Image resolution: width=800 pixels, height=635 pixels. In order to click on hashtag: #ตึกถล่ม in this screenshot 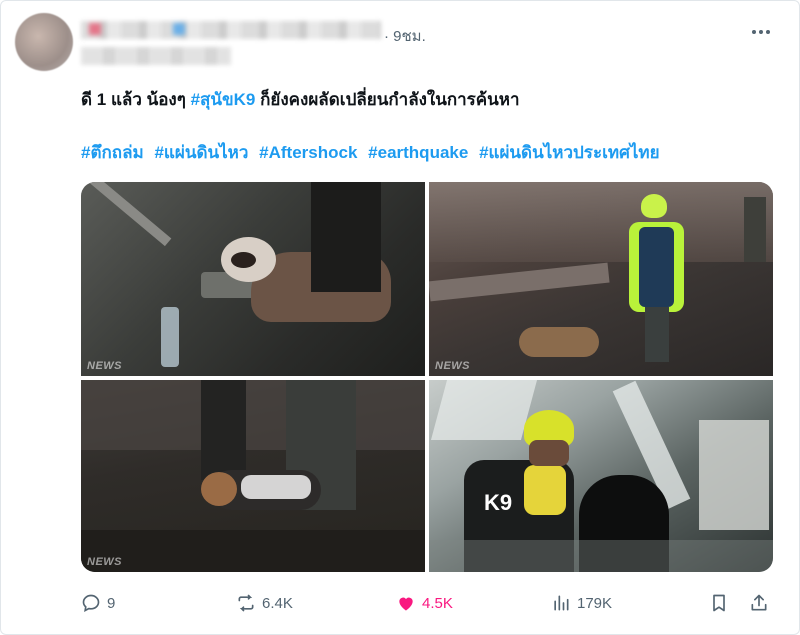, I will do `click(112, 152)`.